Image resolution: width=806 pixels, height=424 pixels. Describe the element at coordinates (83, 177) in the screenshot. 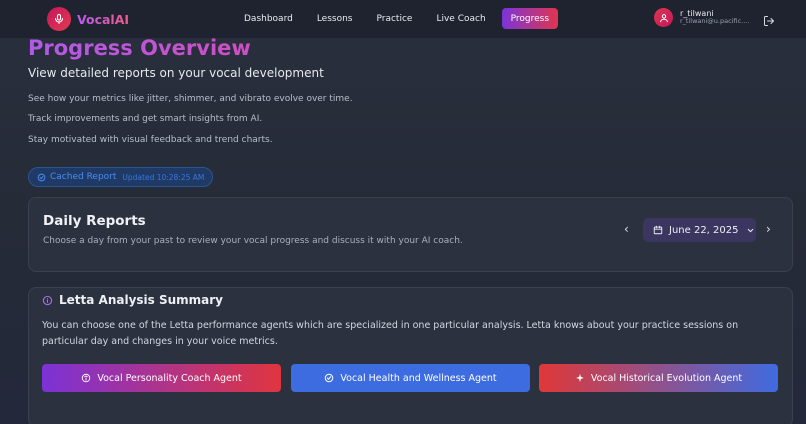

I see `cached-report-label: Cached Report` at that location.